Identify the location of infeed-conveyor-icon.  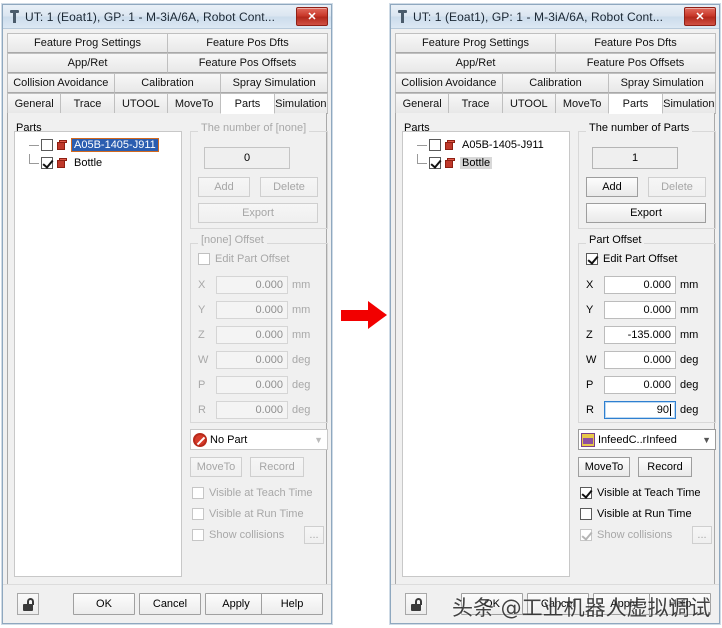
(588, 439).